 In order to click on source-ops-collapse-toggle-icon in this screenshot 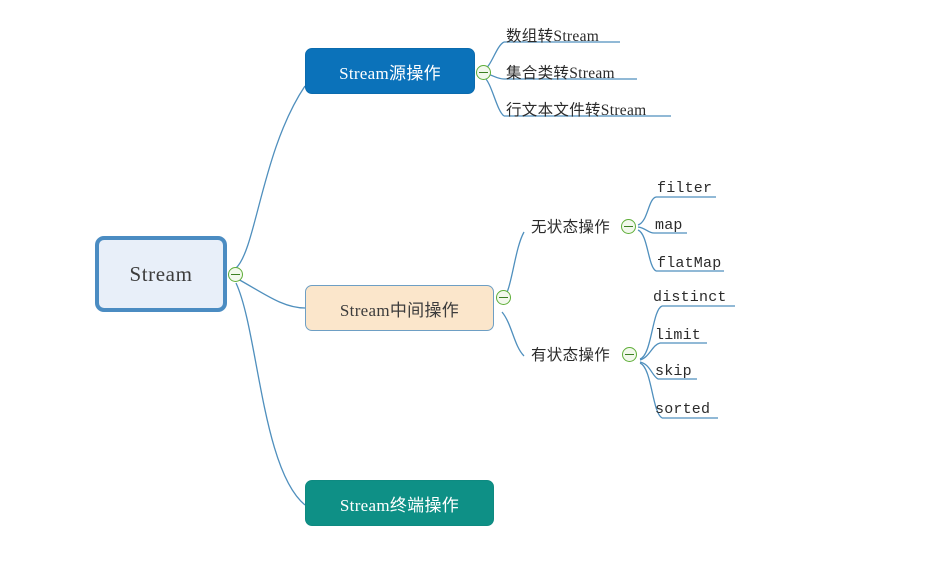, I will do `click(483, 72)`.